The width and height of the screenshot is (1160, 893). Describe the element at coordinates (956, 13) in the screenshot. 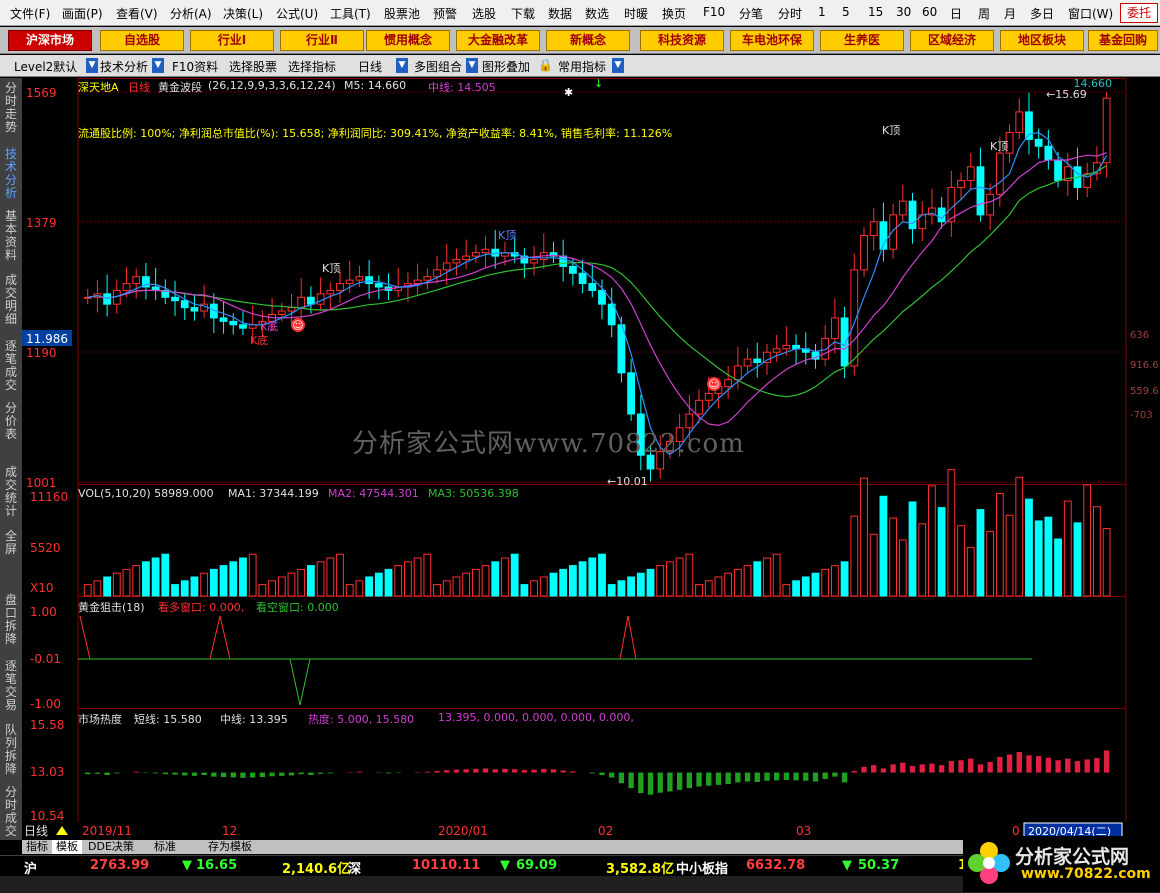

I see `menu-item-23: 日` at that location.